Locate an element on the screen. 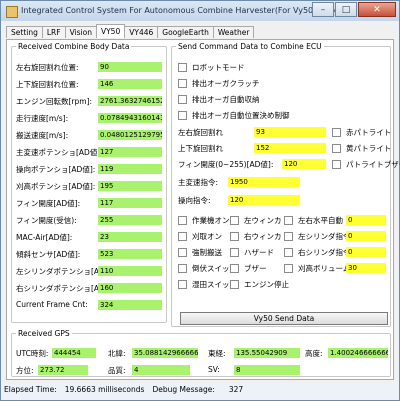 This screenshot has height=401, width=400. send-command-legend: Send Command Data to Combine ECU is located at coordinates (250, 46).